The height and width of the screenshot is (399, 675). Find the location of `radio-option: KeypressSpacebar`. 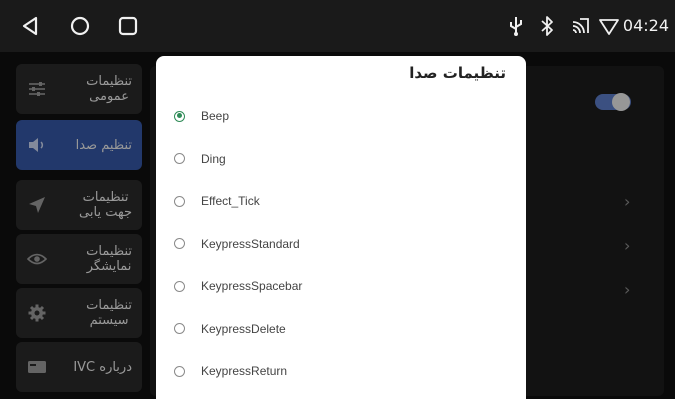

radio-option: KeypressSpacebar is located at coordinates (238, 286).